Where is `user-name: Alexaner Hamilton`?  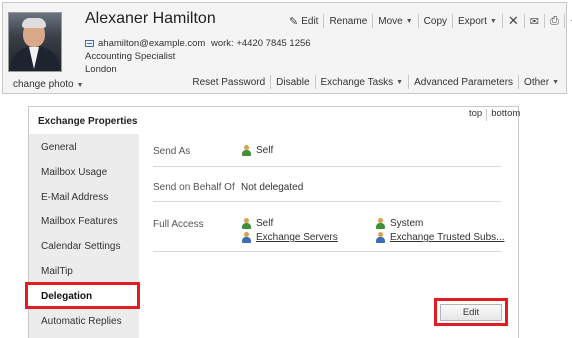
user-name: Alexaner Hamilton is located at coordinates (150, 18).